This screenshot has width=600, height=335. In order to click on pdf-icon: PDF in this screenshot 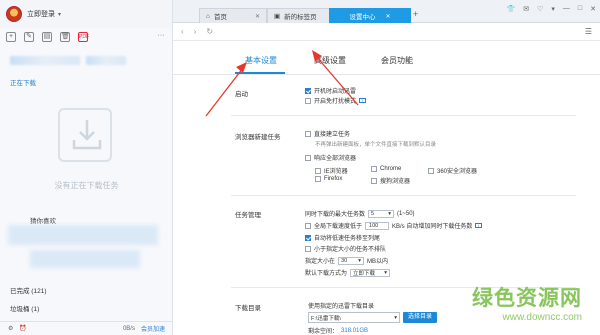, I will do `click(83, 37)`.